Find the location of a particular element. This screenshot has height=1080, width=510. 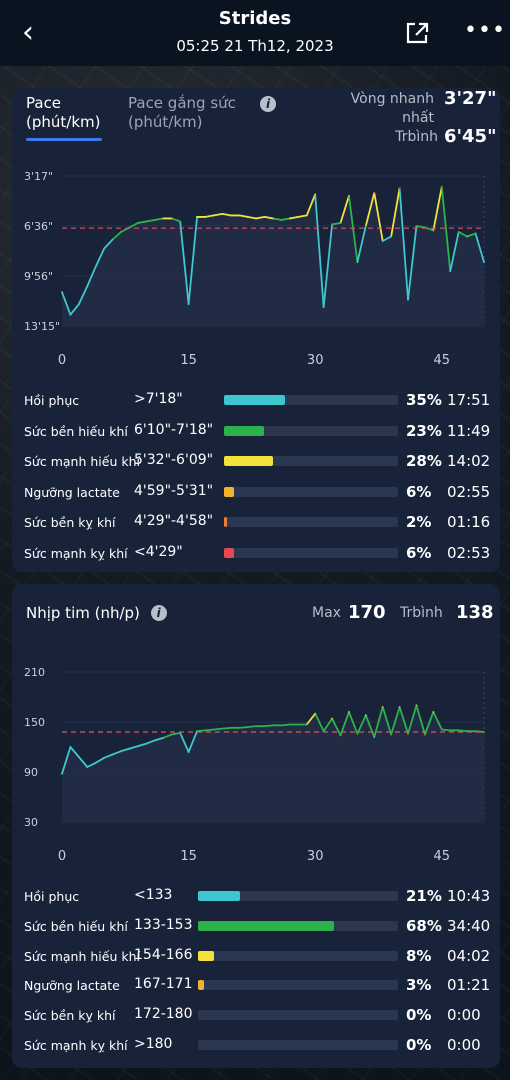

tab-pace: Pace (phút/km) is located at coordinates (69, 113).